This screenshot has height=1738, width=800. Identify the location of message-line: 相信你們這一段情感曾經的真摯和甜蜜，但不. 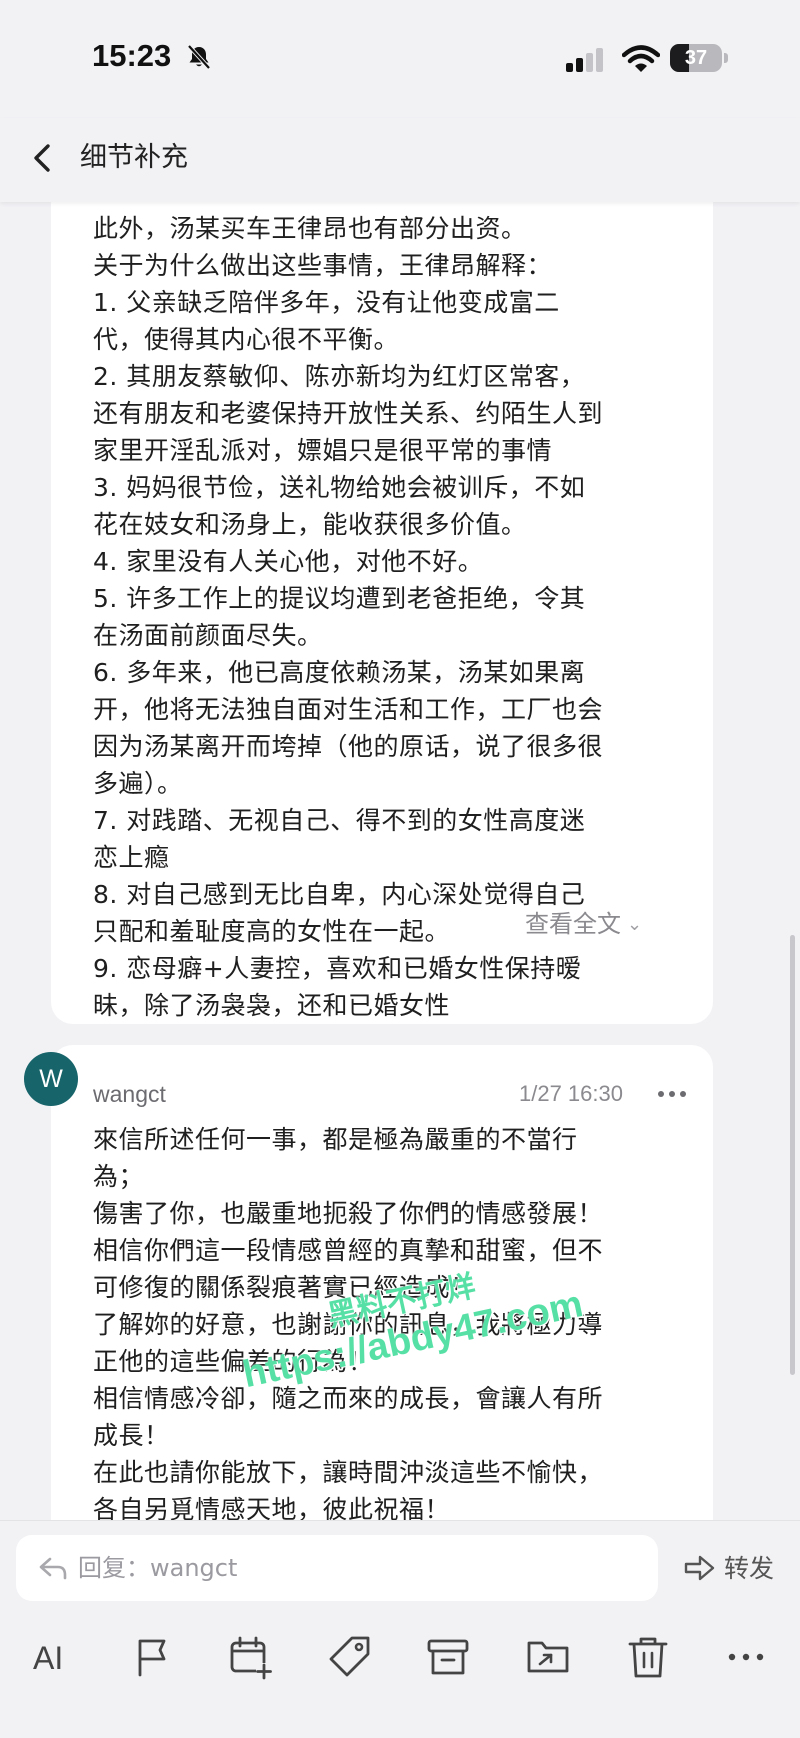
(348, 1250).